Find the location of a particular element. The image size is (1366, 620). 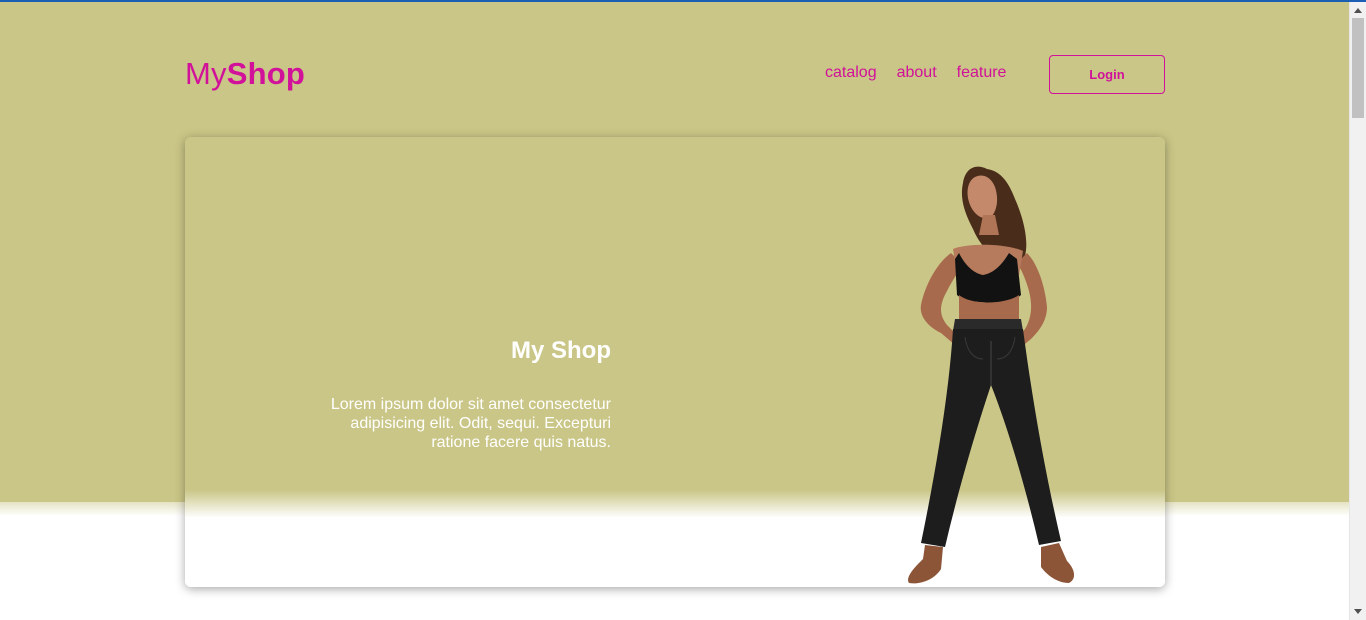

arrow-up-icon is located at coordinates (1358, 10).